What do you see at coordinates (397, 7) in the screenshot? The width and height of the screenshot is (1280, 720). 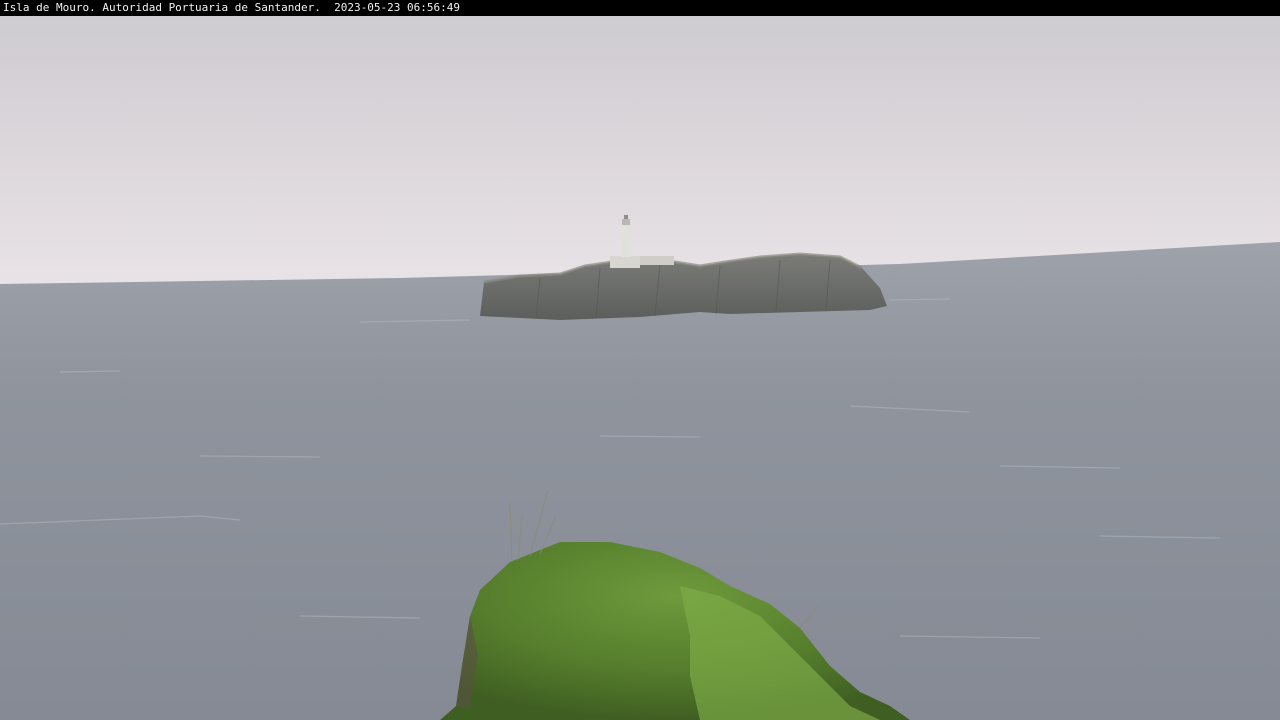 I see `camera-timestamp: 2023-05-23 06:56:49` at bounding box center [397, 7].